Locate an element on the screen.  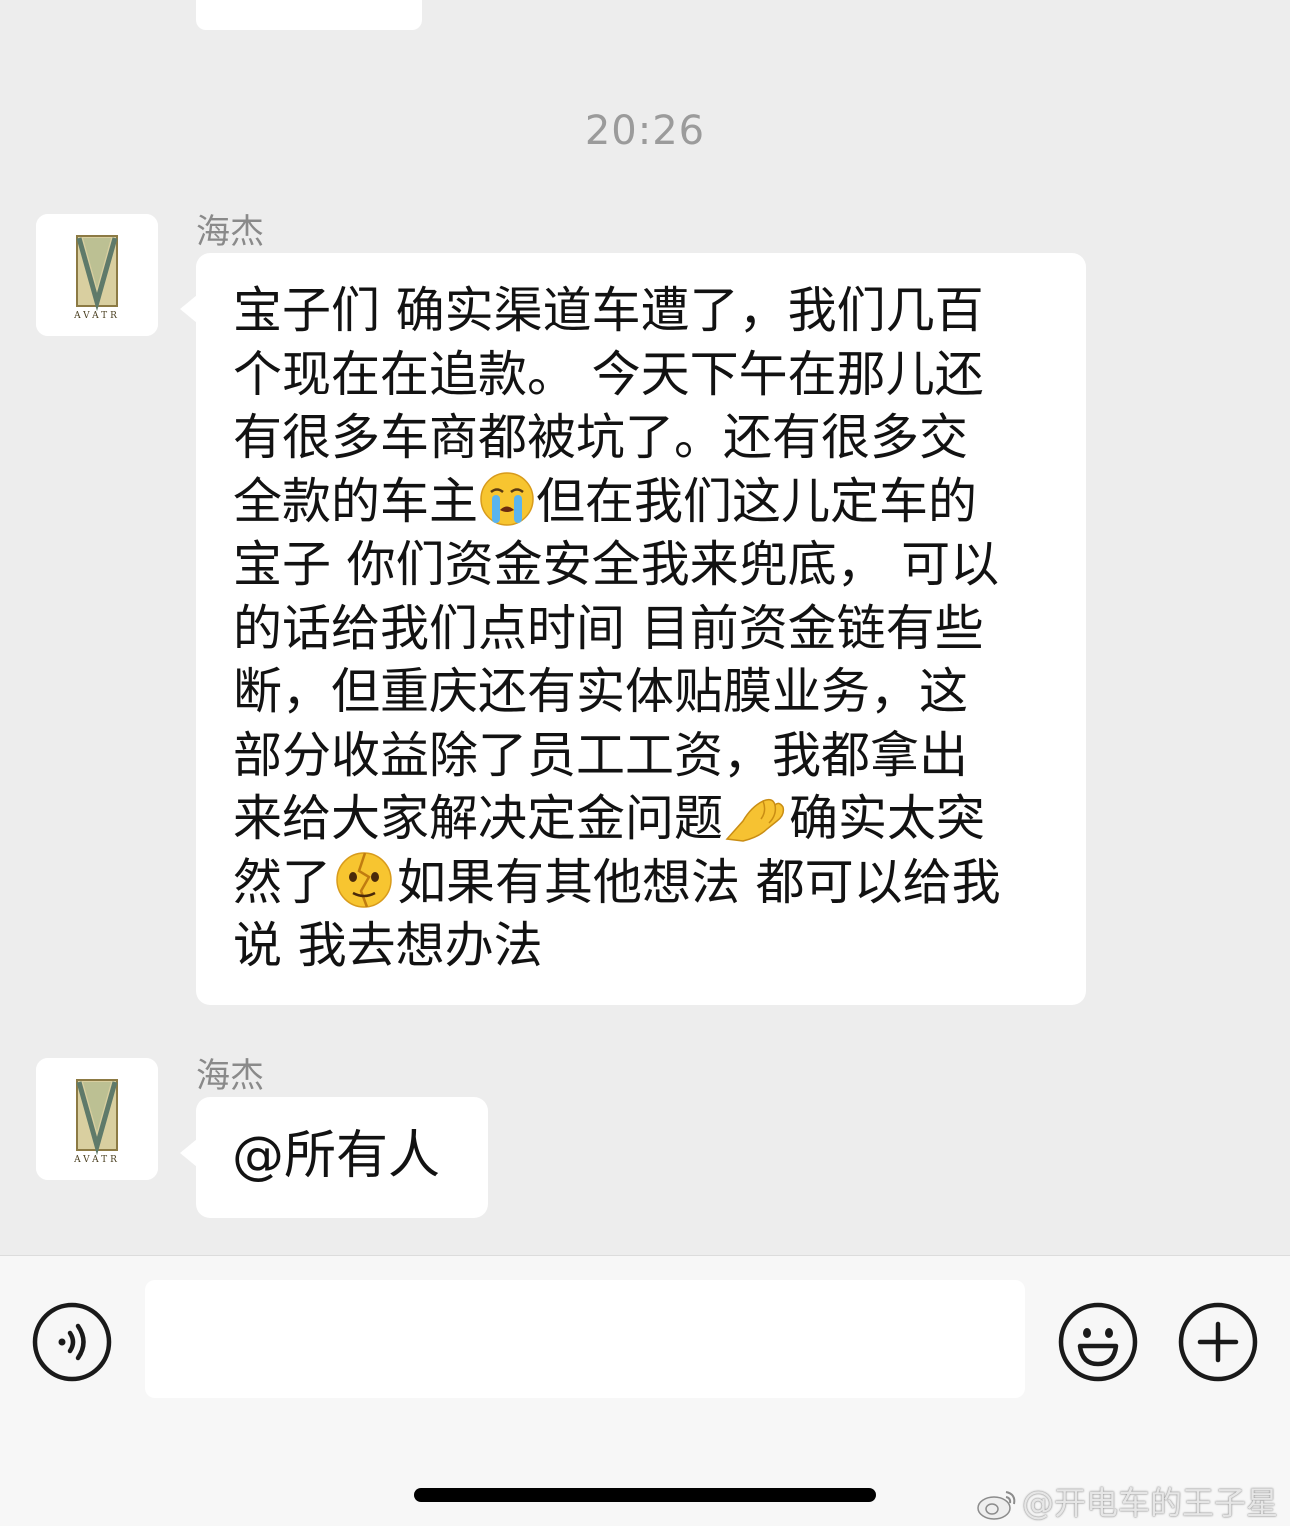
chat-timestamp: 20:26 is located at coordinates (645, 131).